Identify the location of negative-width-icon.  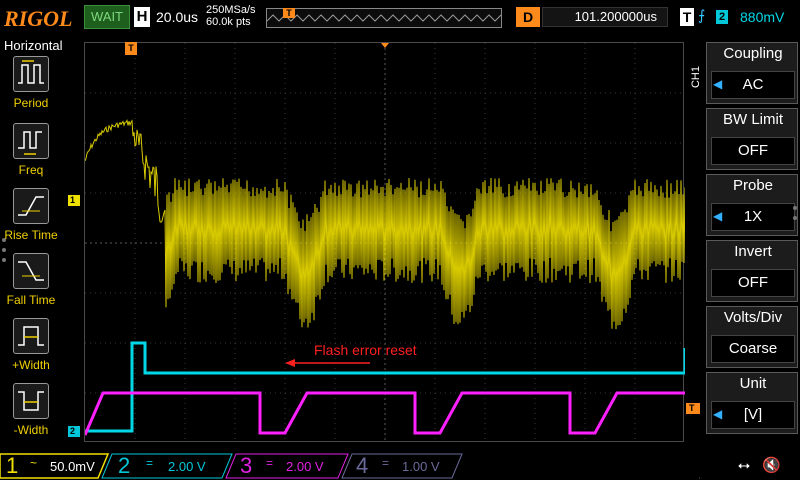
(31, 401).